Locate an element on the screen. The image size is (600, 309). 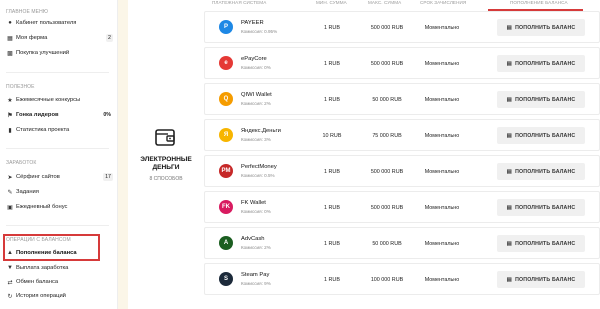
sidebar-item-cabinet: ● Кабинет пользователя is located at coordinates (59, 23).